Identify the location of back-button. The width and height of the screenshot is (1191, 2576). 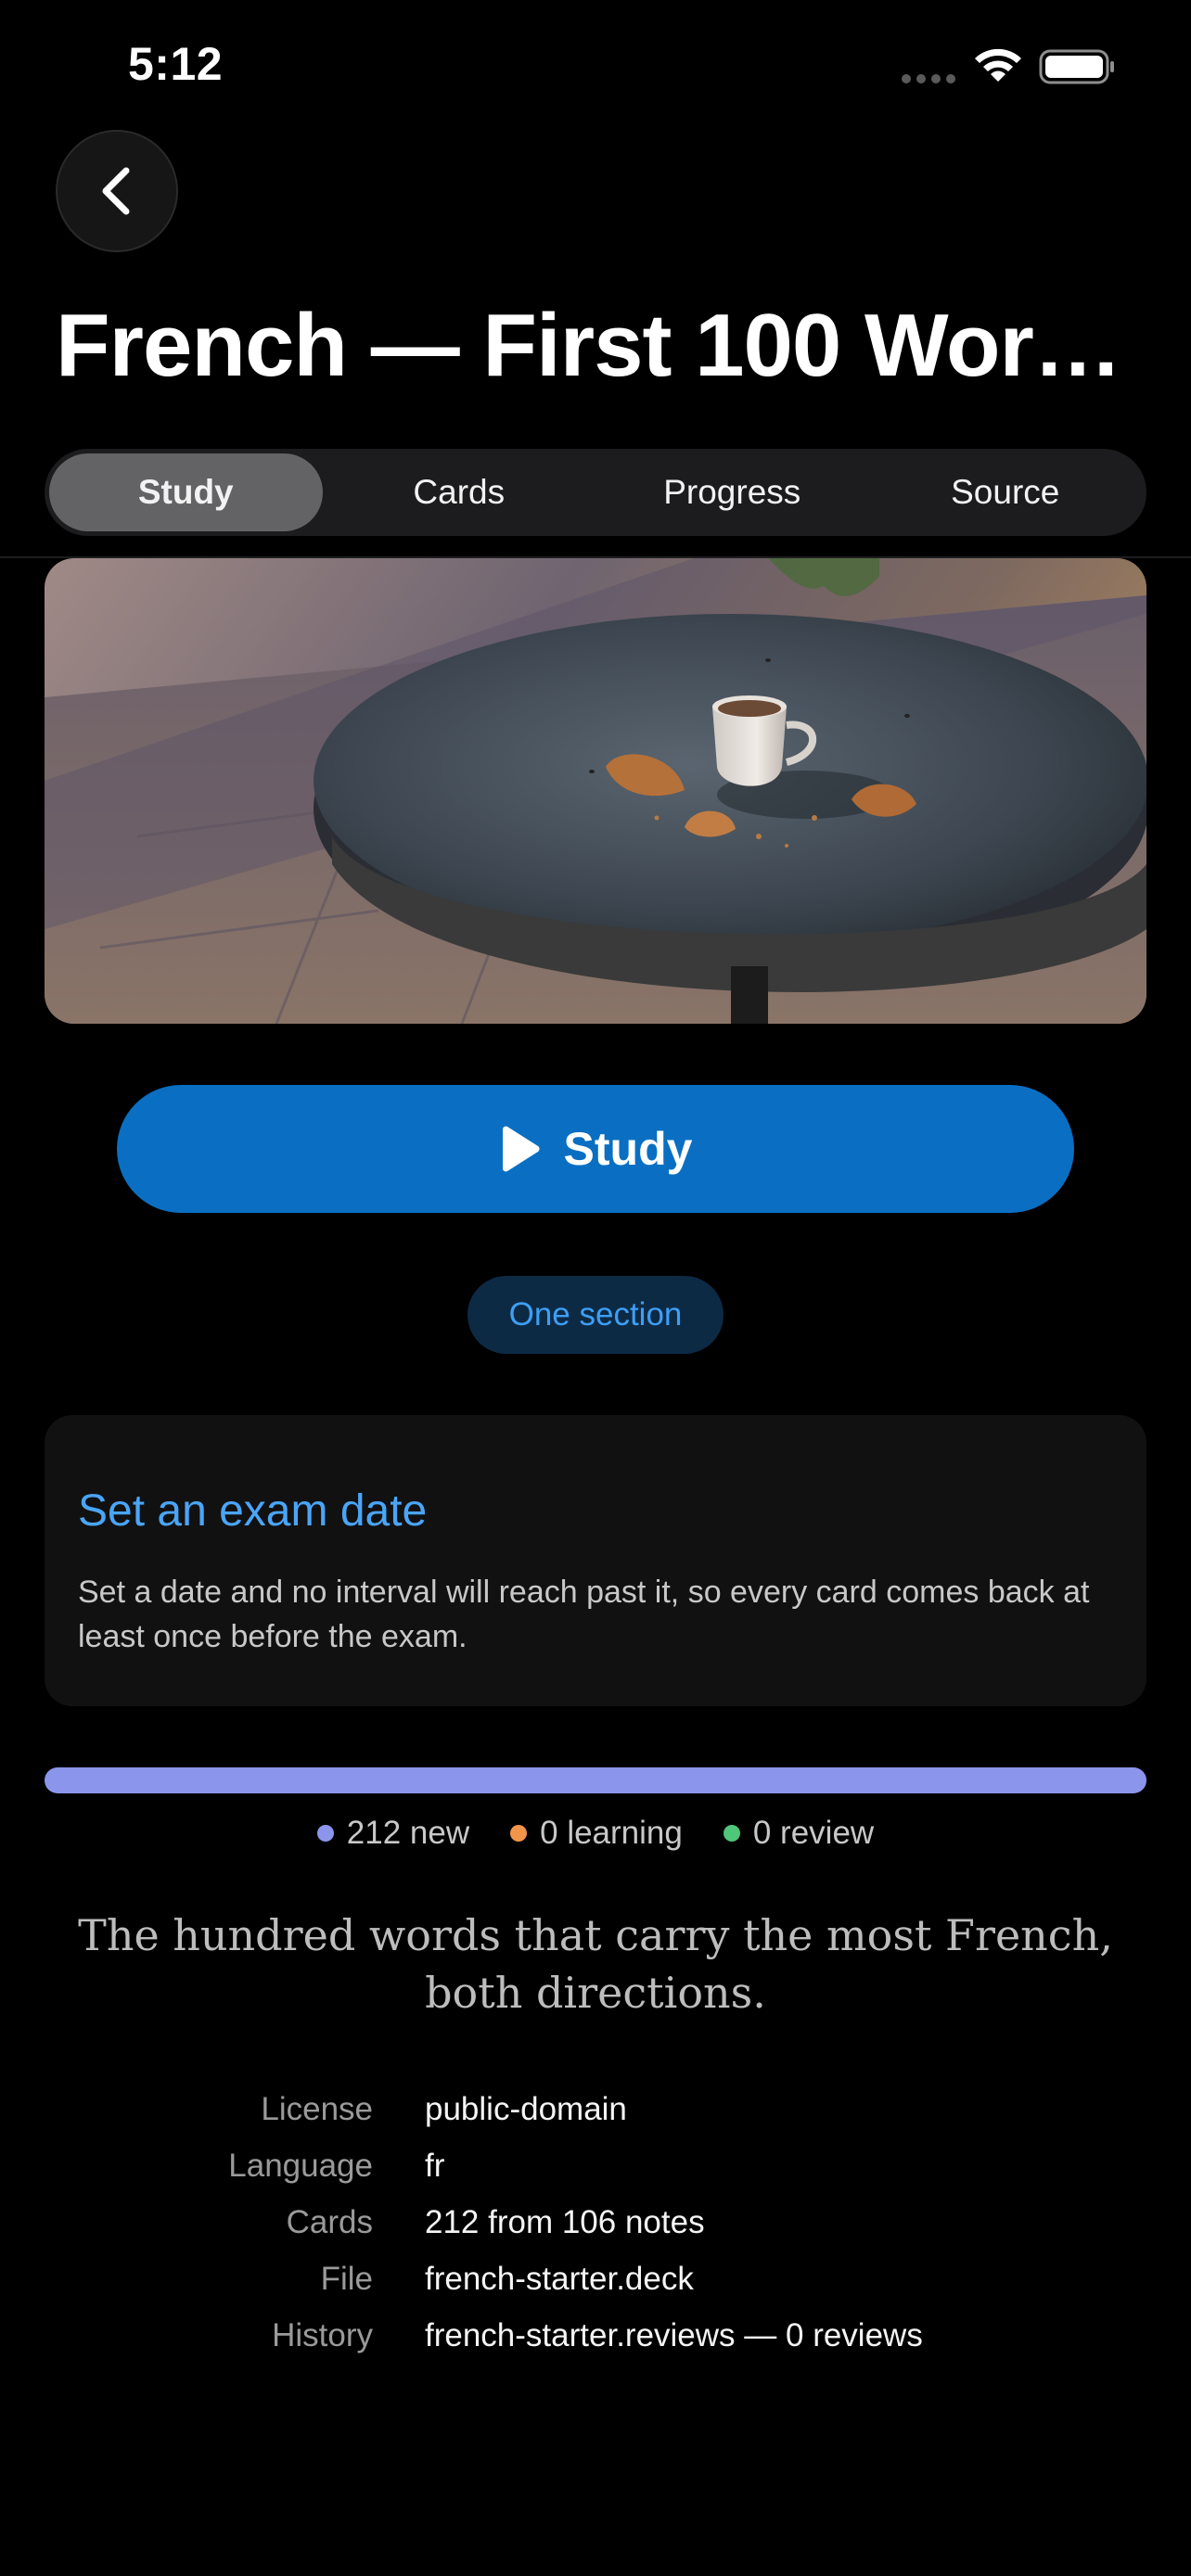
(117, 191).